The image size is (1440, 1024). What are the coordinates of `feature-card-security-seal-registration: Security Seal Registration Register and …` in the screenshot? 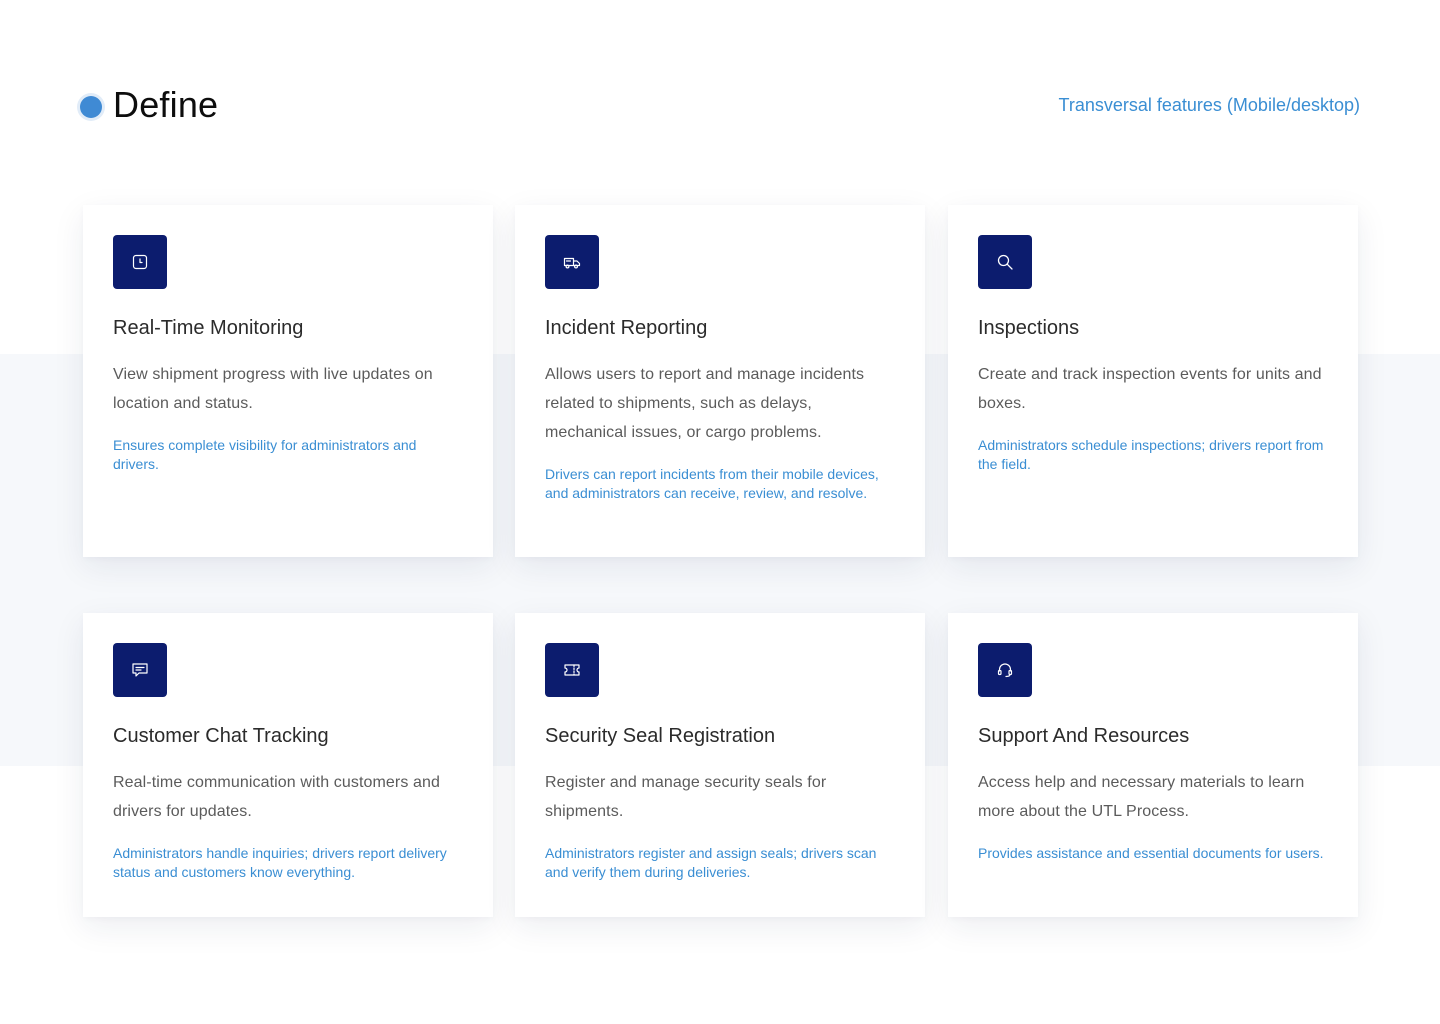 It's located at (720, 765).